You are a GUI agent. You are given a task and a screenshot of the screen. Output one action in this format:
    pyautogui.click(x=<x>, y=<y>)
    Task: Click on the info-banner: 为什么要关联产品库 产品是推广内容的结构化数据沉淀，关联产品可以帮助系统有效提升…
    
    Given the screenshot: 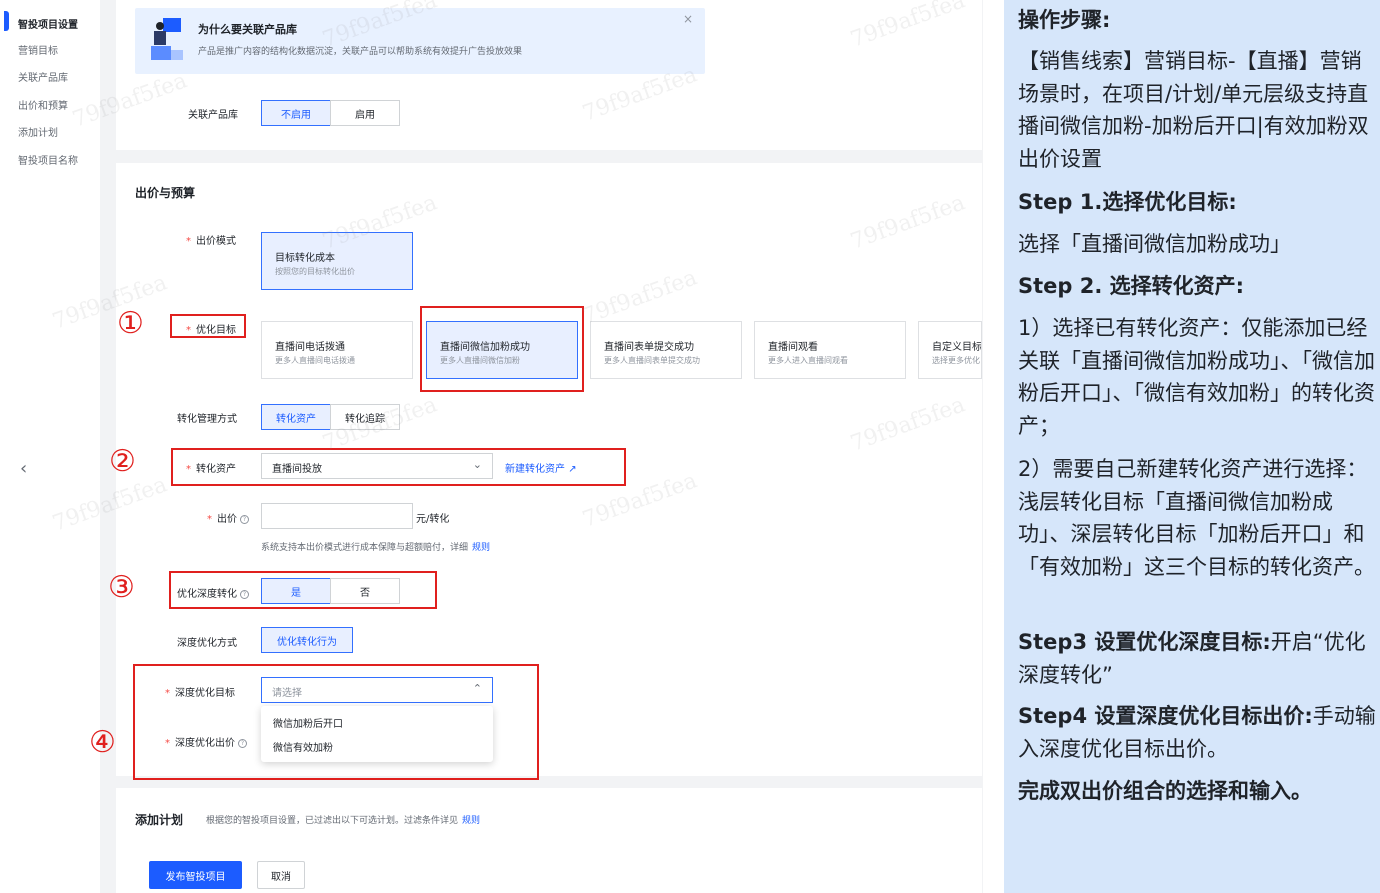 What is the action you would take?
    pyautogui.click(x=420, y=41)
    